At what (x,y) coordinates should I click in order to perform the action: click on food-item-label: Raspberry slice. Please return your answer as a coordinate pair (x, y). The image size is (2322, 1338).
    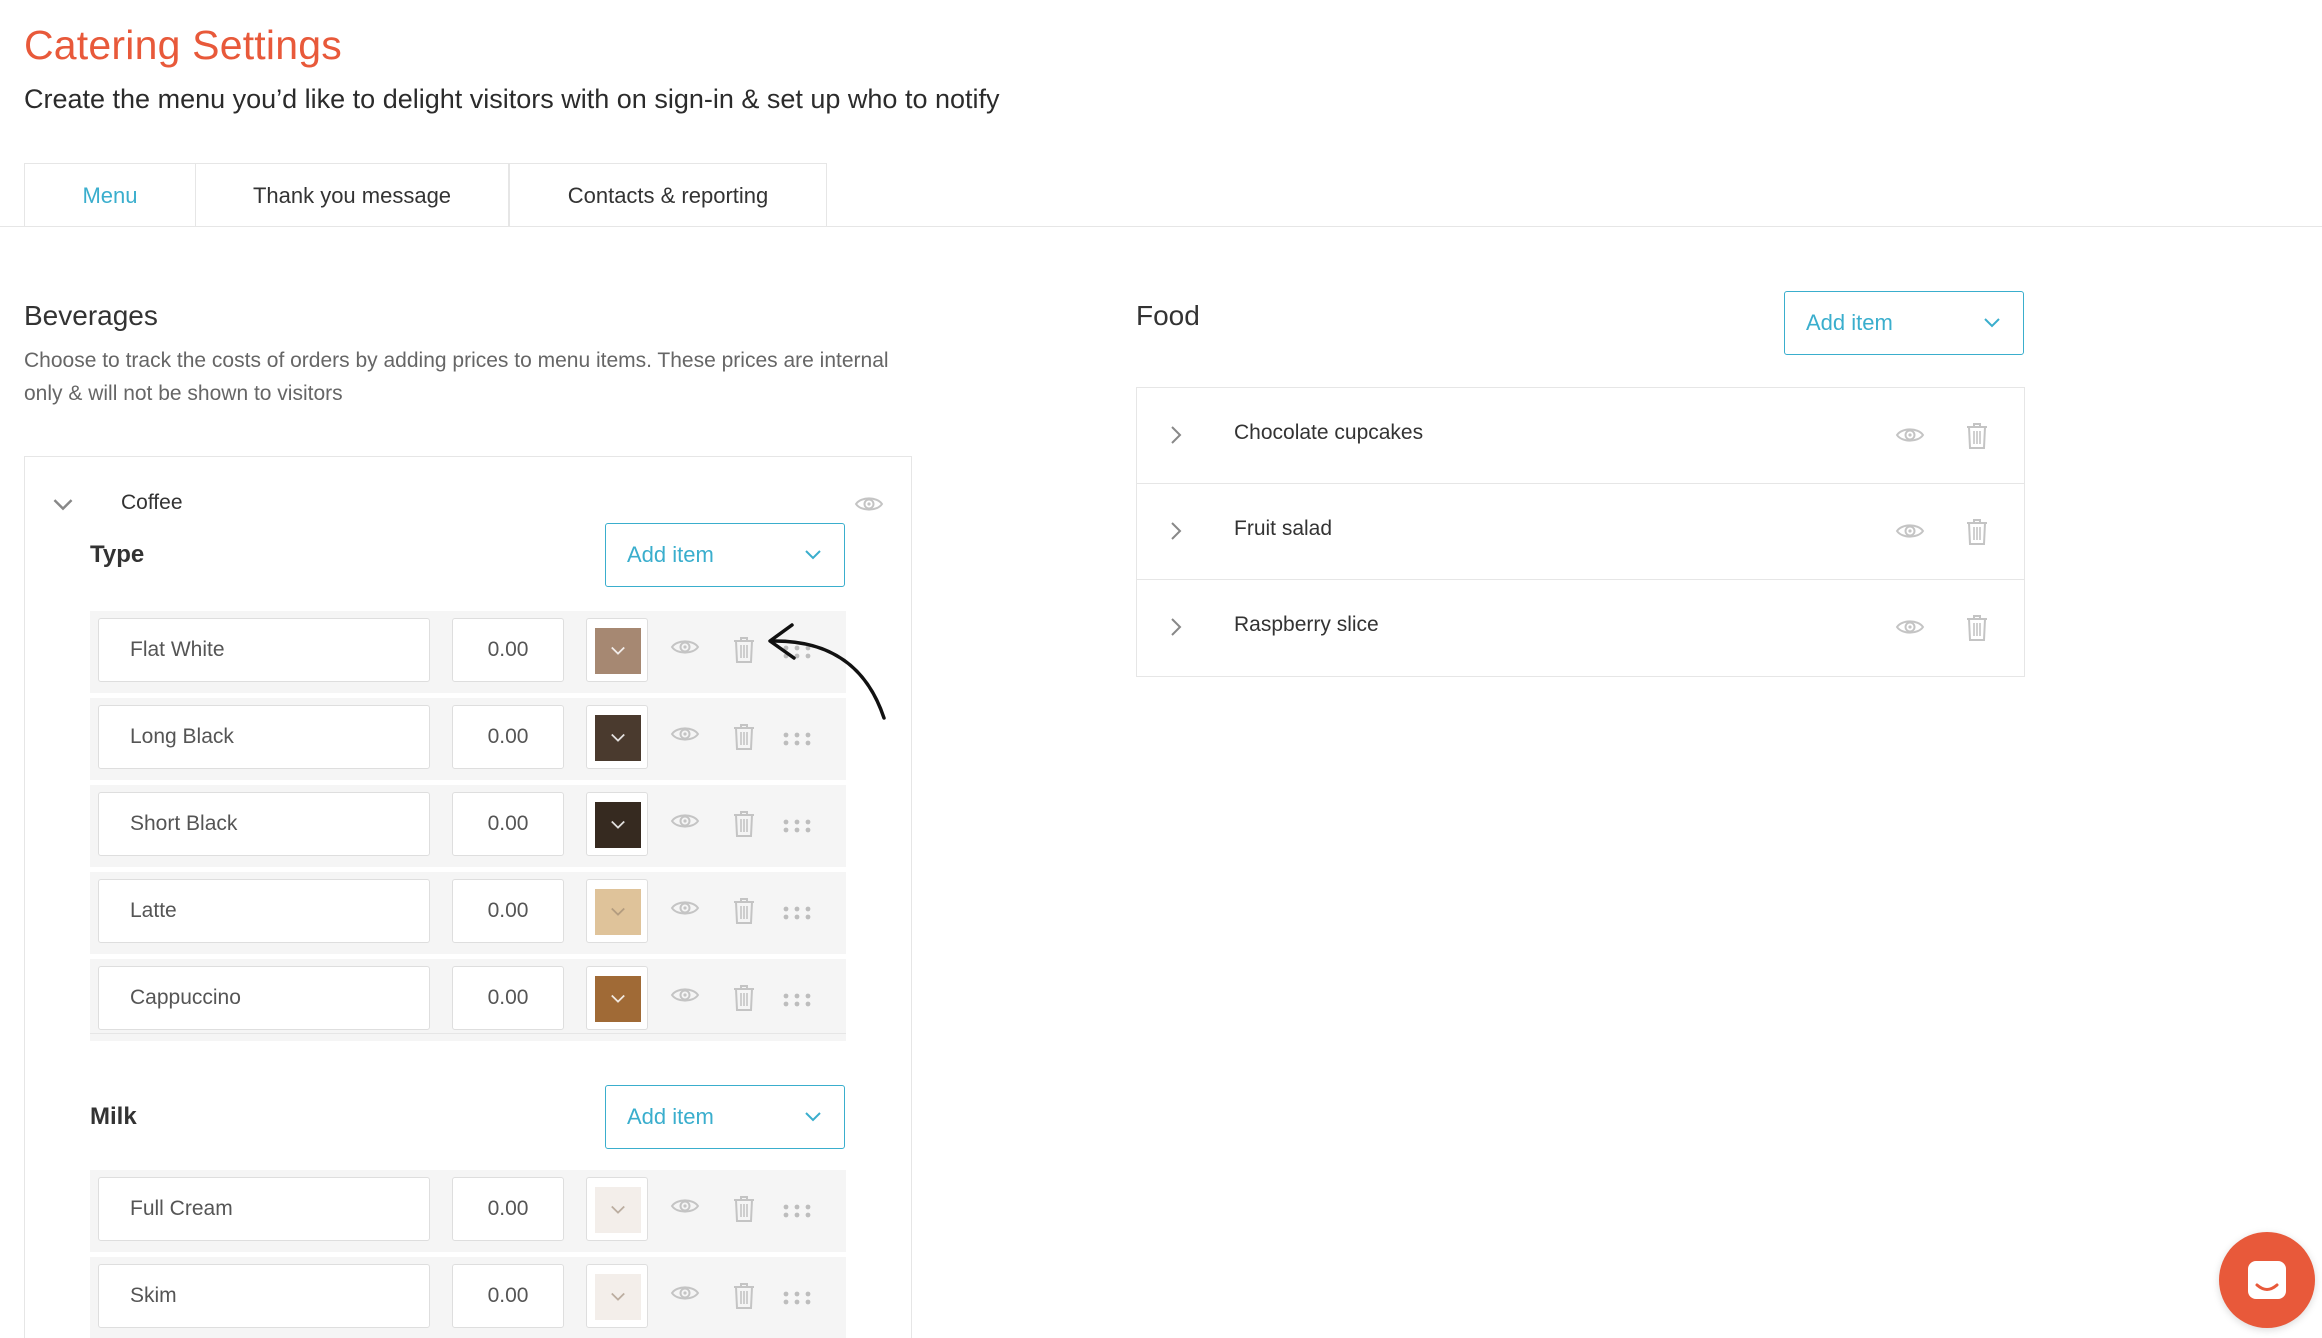
    Looking at the image, I should click on (1306, 624).